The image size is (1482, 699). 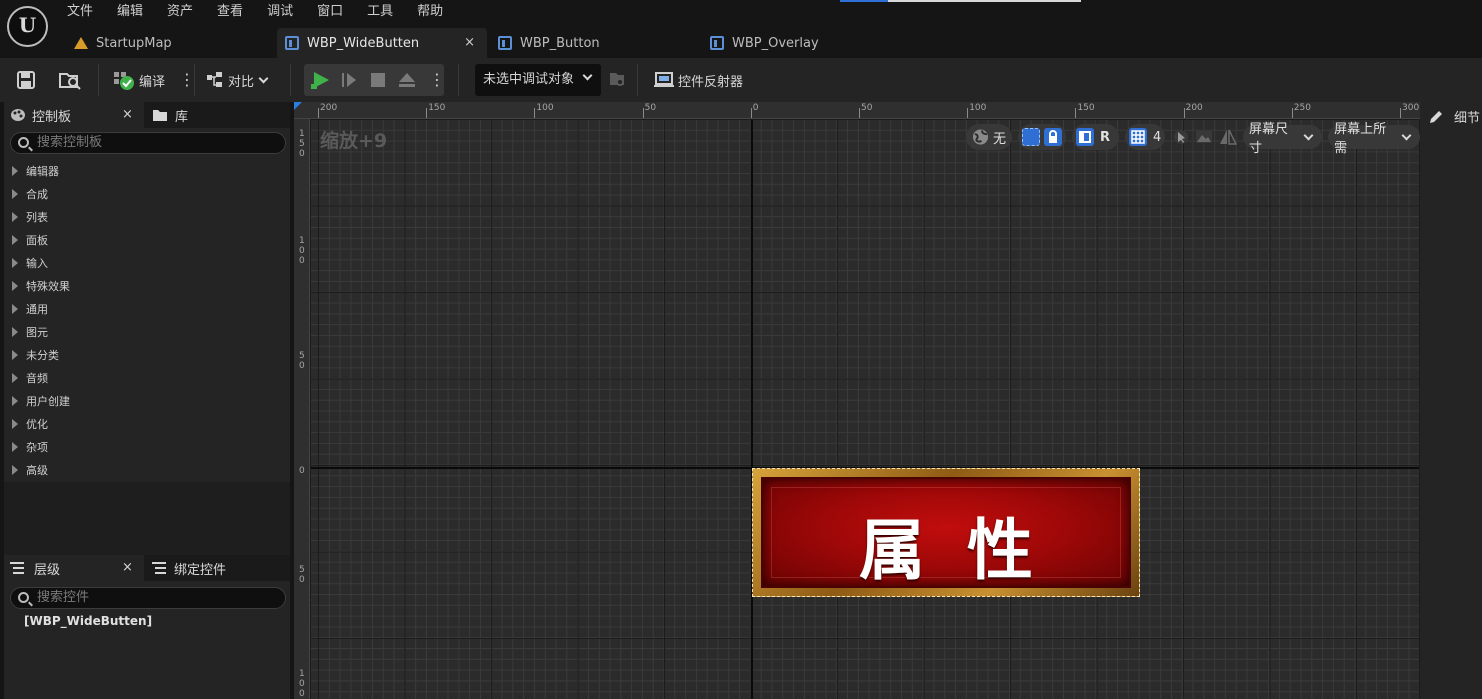 I want to click on search-icon, so click(x=23, y=142).